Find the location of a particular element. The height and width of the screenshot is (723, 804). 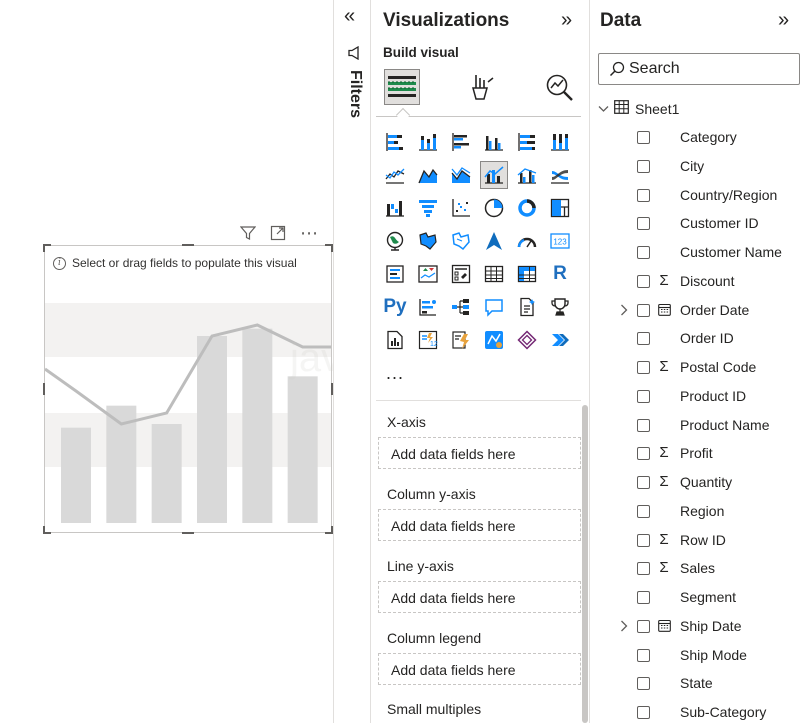

chevron-down-icon is located at coordinates (605, 109).